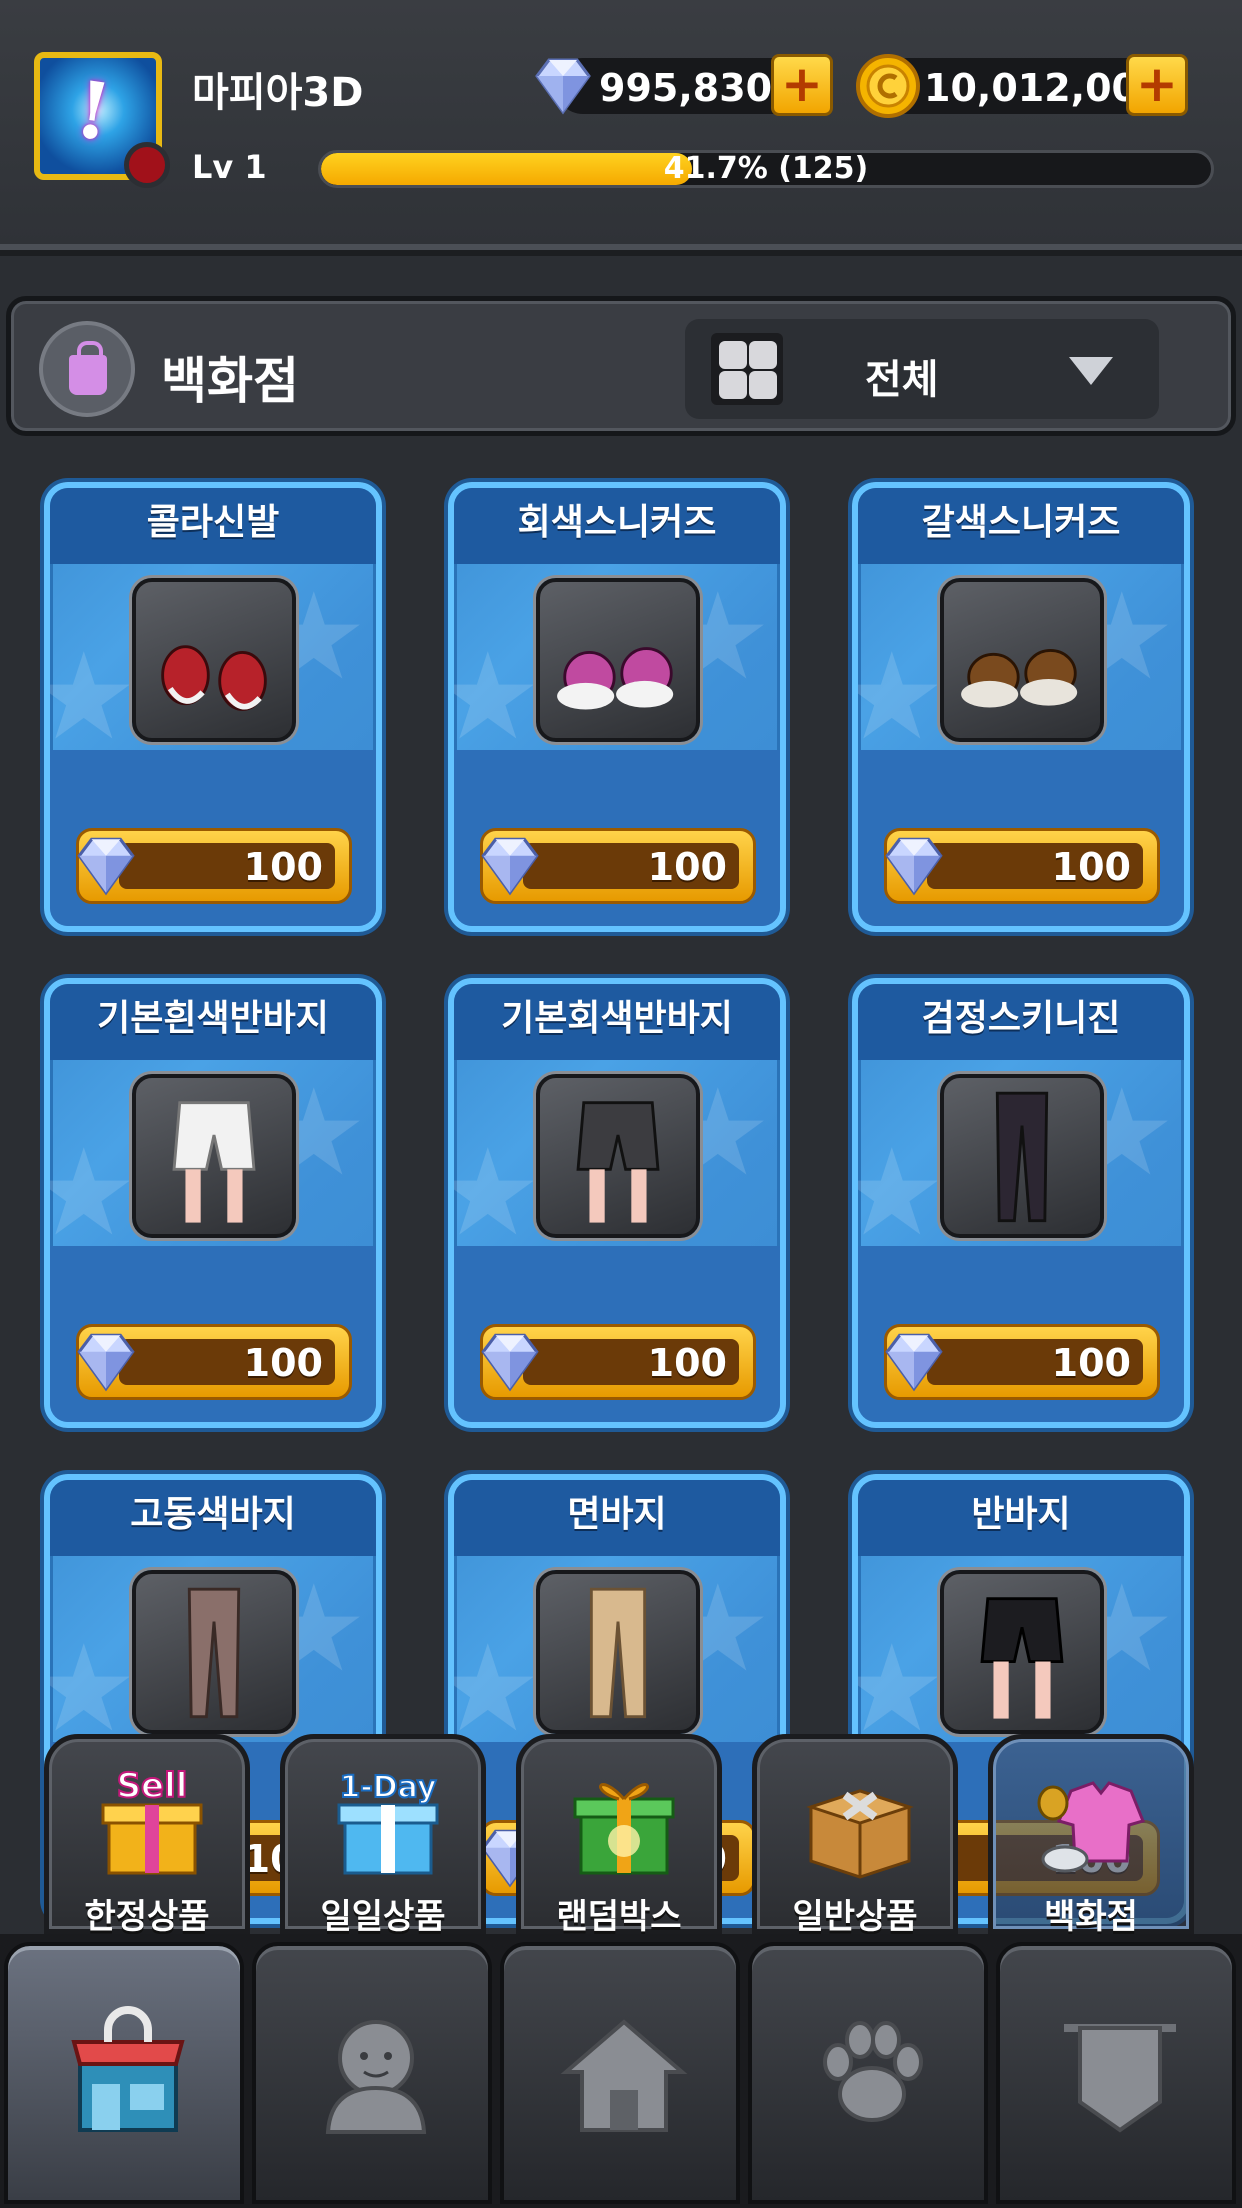 Image resolution: width=1242 pixels, height=2208 pixels. Describe the element at coordinates (152, 1786) in the screenshot. I see `svg-text: Sell` at that location.